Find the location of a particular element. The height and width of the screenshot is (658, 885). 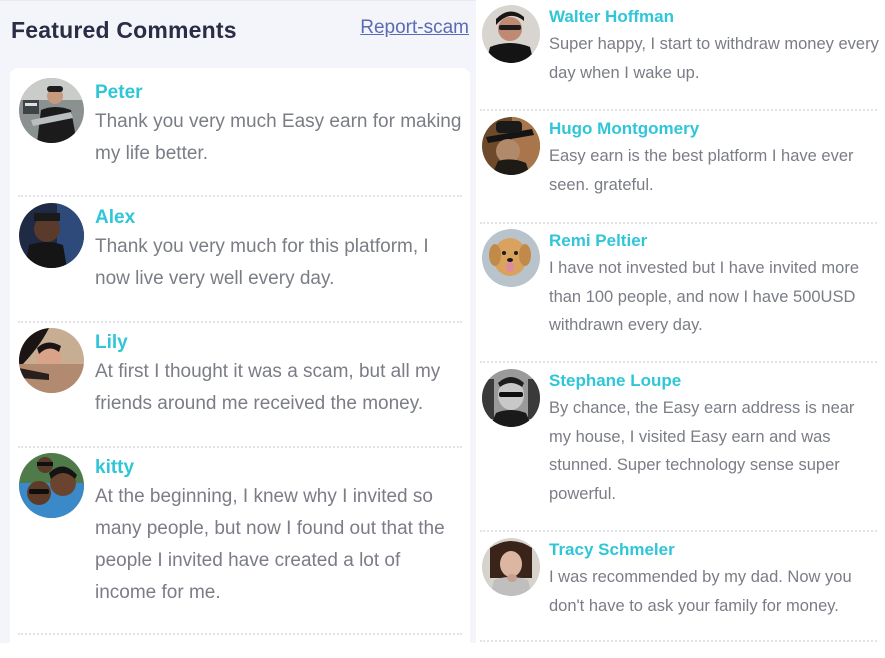

commenter-name: Peter is located at coordinates (119, 92).